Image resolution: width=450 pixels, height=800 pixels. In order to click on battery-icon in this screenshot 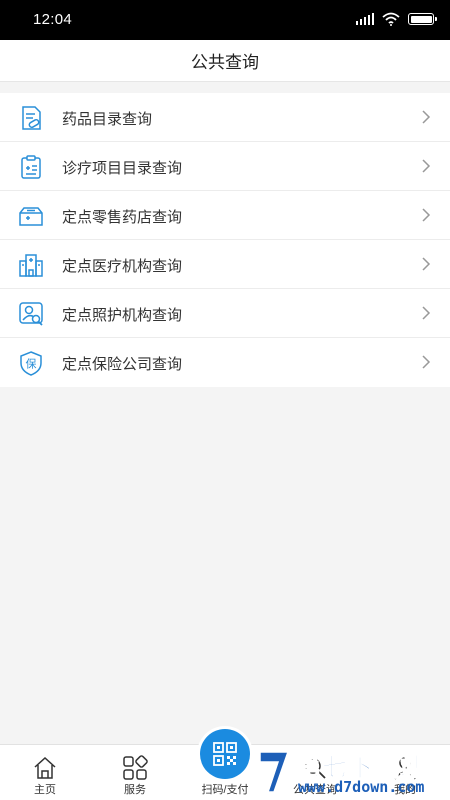, I will do `click(422, 19)`.